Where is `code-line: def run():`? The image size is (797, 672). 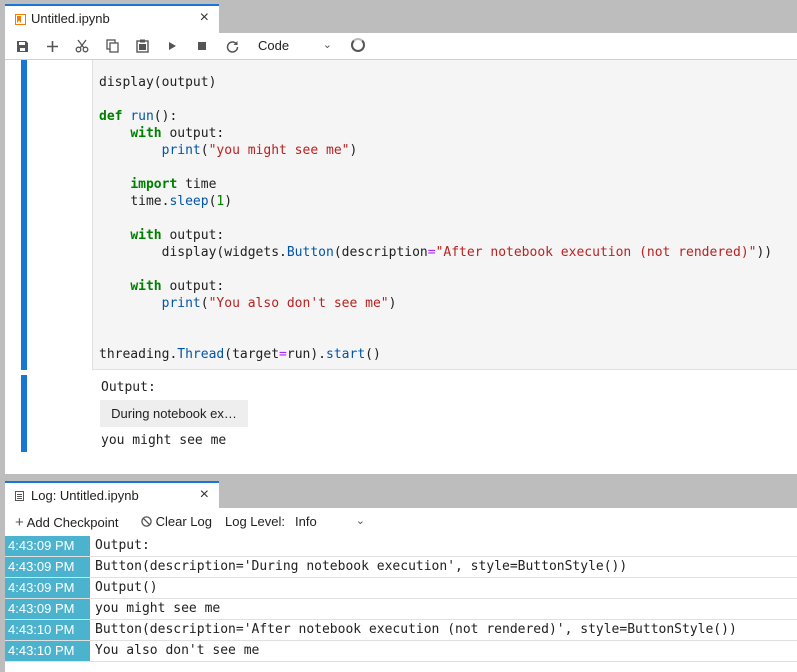
code-line: def run(): is located at coordinates (138, 116).